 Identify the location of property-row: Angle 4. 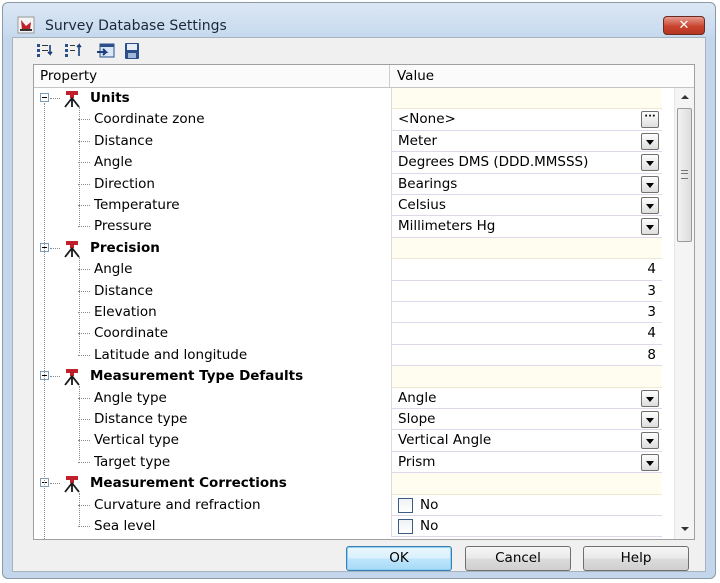
(354, 270).